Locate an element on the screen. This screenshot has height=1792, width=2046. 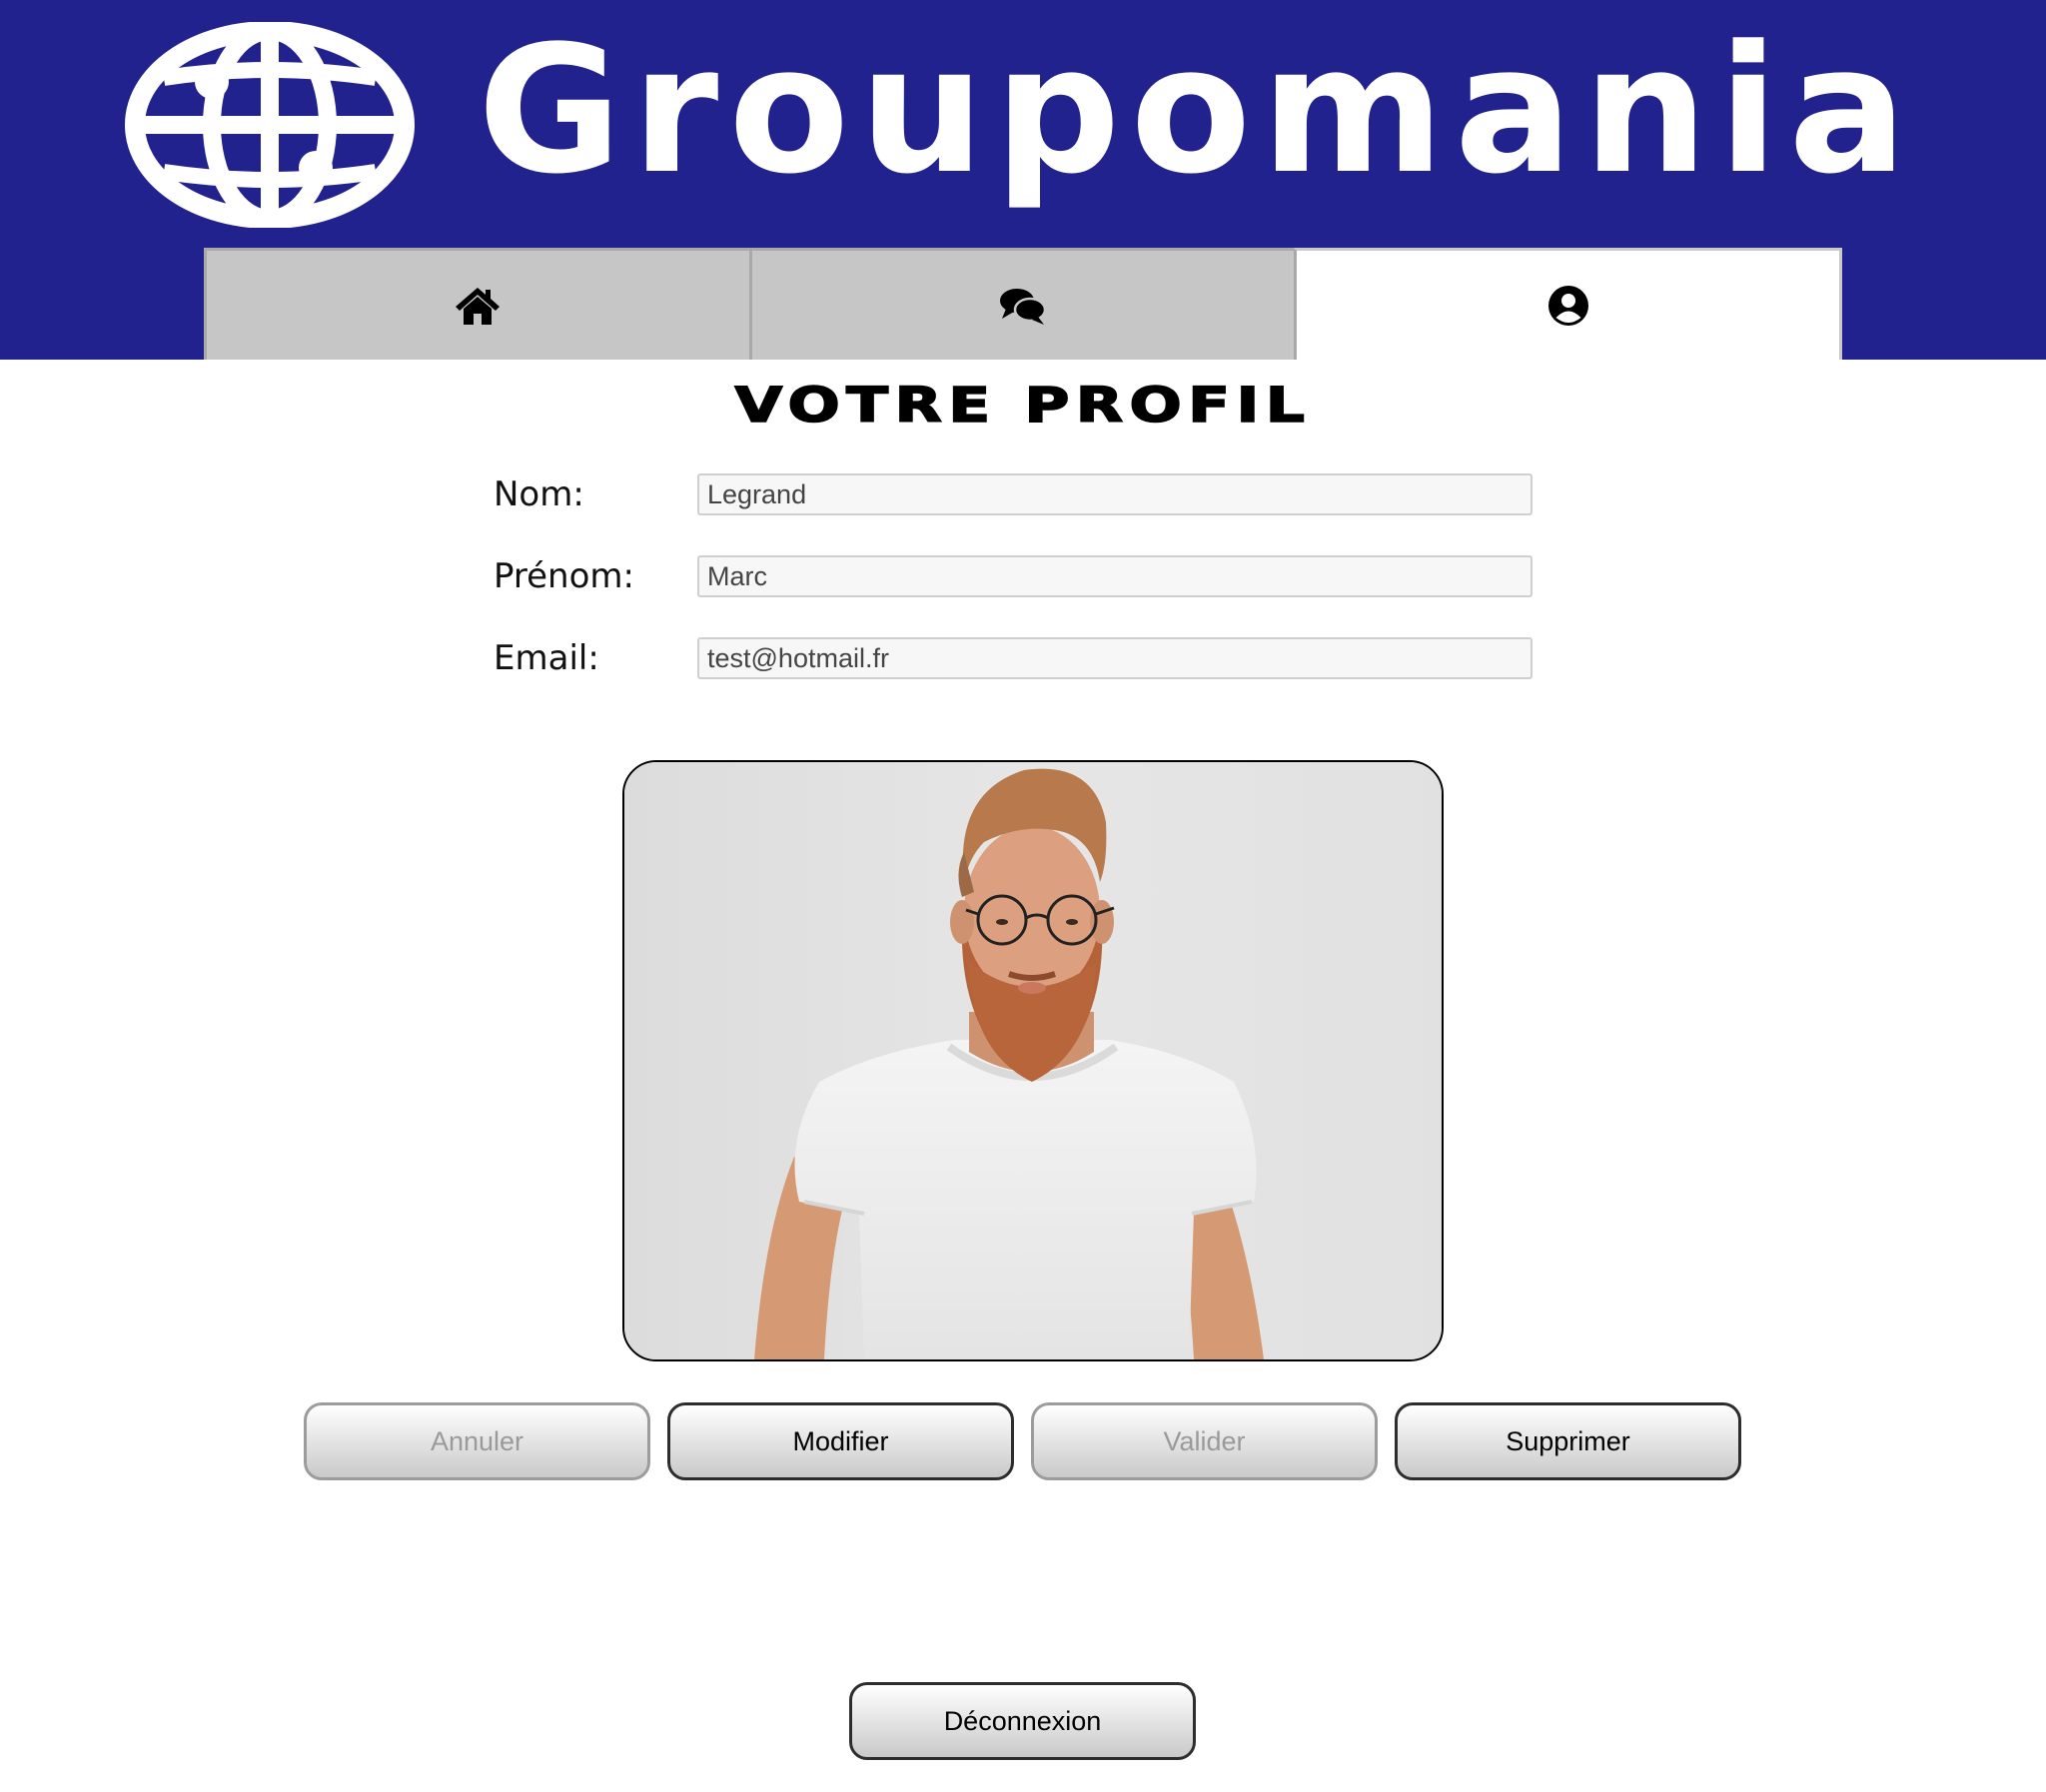
nom-field is located at coordinates (1115, 494).